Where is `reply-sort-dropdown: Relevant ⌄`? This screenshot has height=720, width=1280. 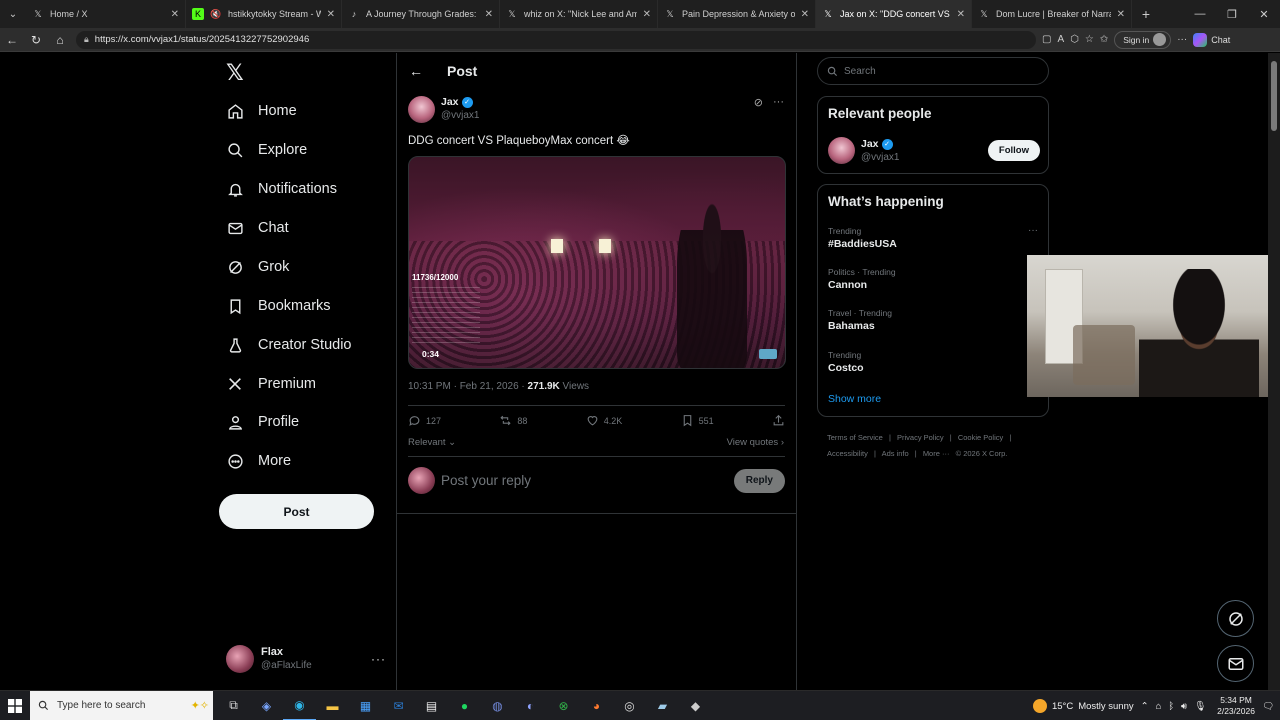
reply-sort-dropdown: Relevant ⌄ is located at coordinates (432, 442).